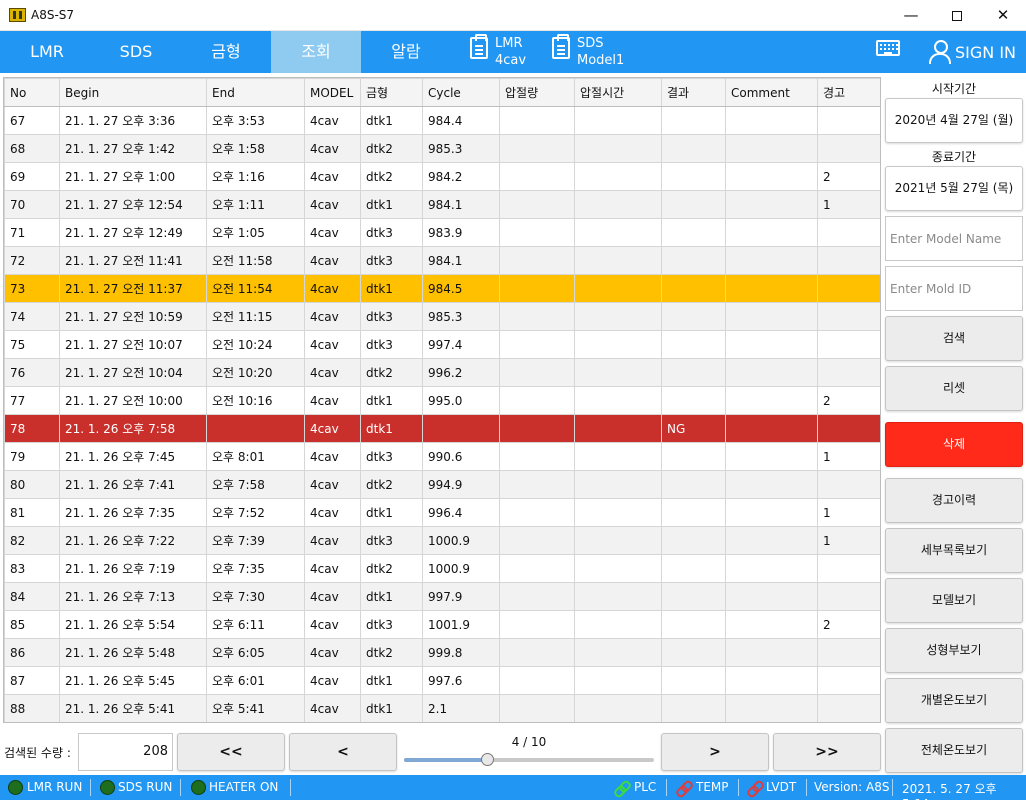 The height and width of the screenshot is (800, 1026). What do you see at coordinates (133, 92) in the screenshot?
I see `column-header-begin: Begin` at bounding box center [133, 92].